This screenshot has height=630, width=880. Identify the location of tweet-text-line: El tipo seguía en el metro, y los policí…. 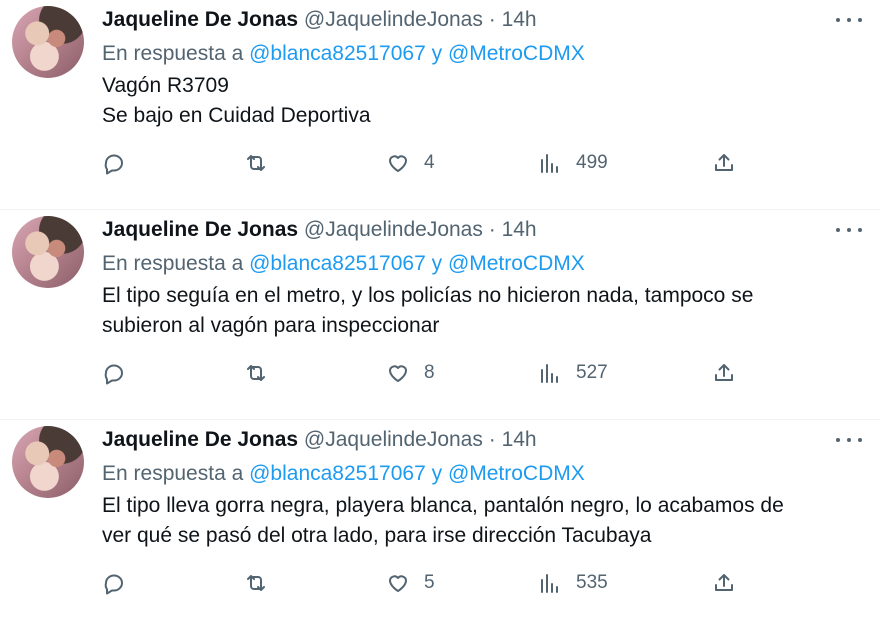
(428, 295).